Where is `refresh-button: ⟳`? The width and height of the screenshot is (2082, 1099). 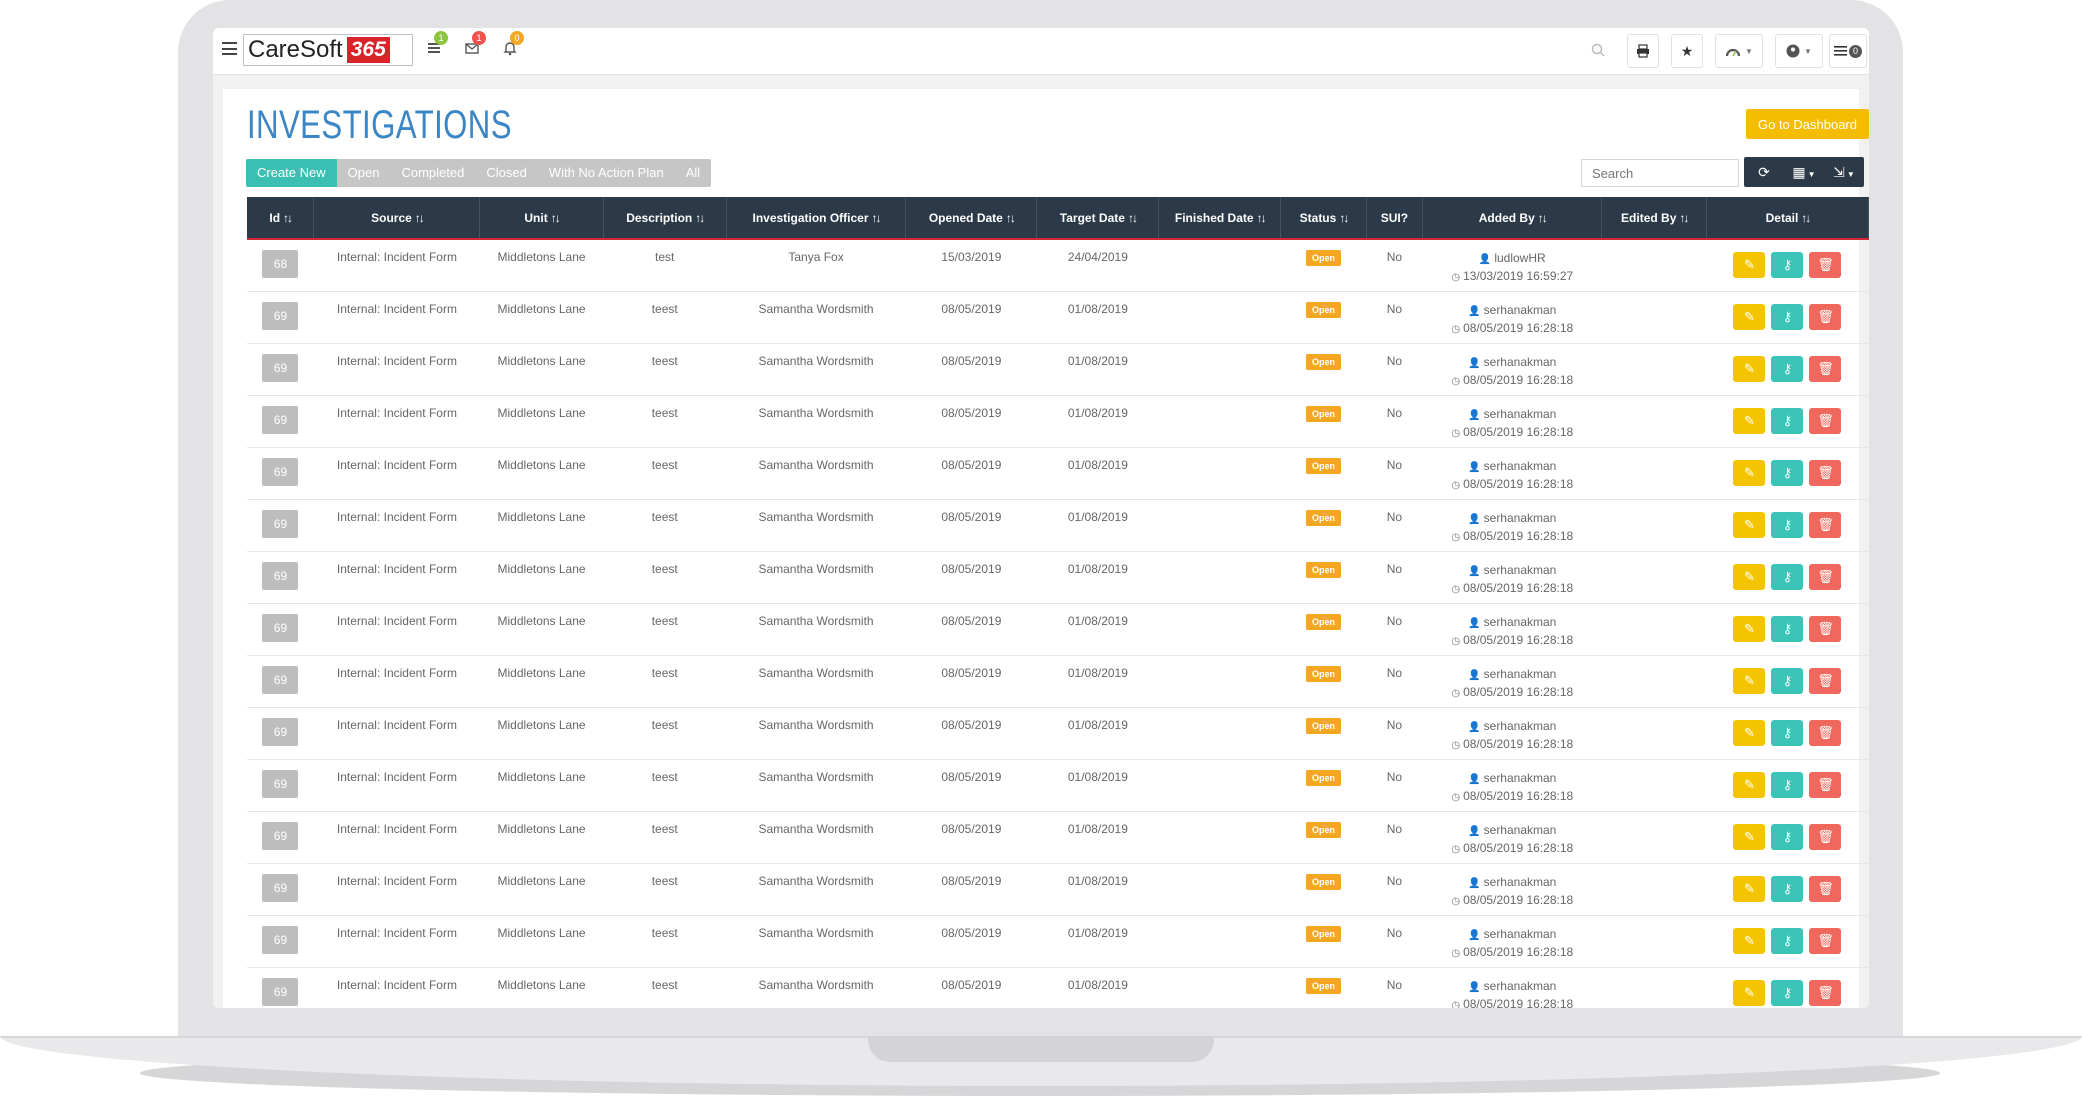 refresh-button: ⟳ is located at coordinates (1764, 172).